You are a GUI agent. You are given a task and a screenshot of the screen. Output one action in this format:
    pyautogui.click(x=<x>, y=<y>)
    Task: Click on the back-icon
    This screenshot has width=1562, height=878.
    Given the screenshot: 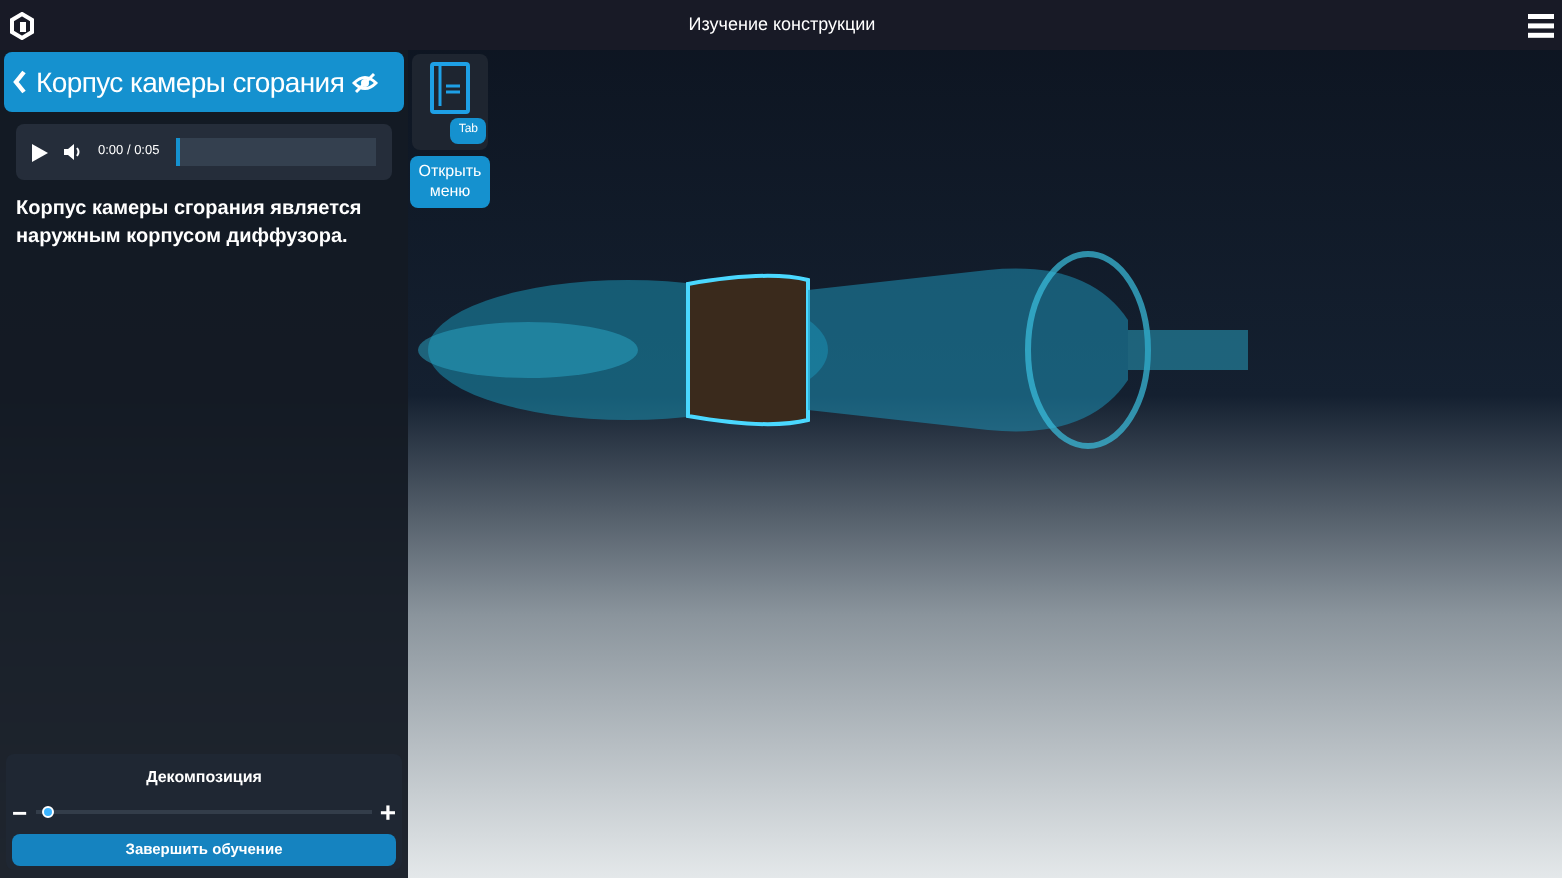 What is the action you would take?
    pyautogui.click(x=20, y=82)
    